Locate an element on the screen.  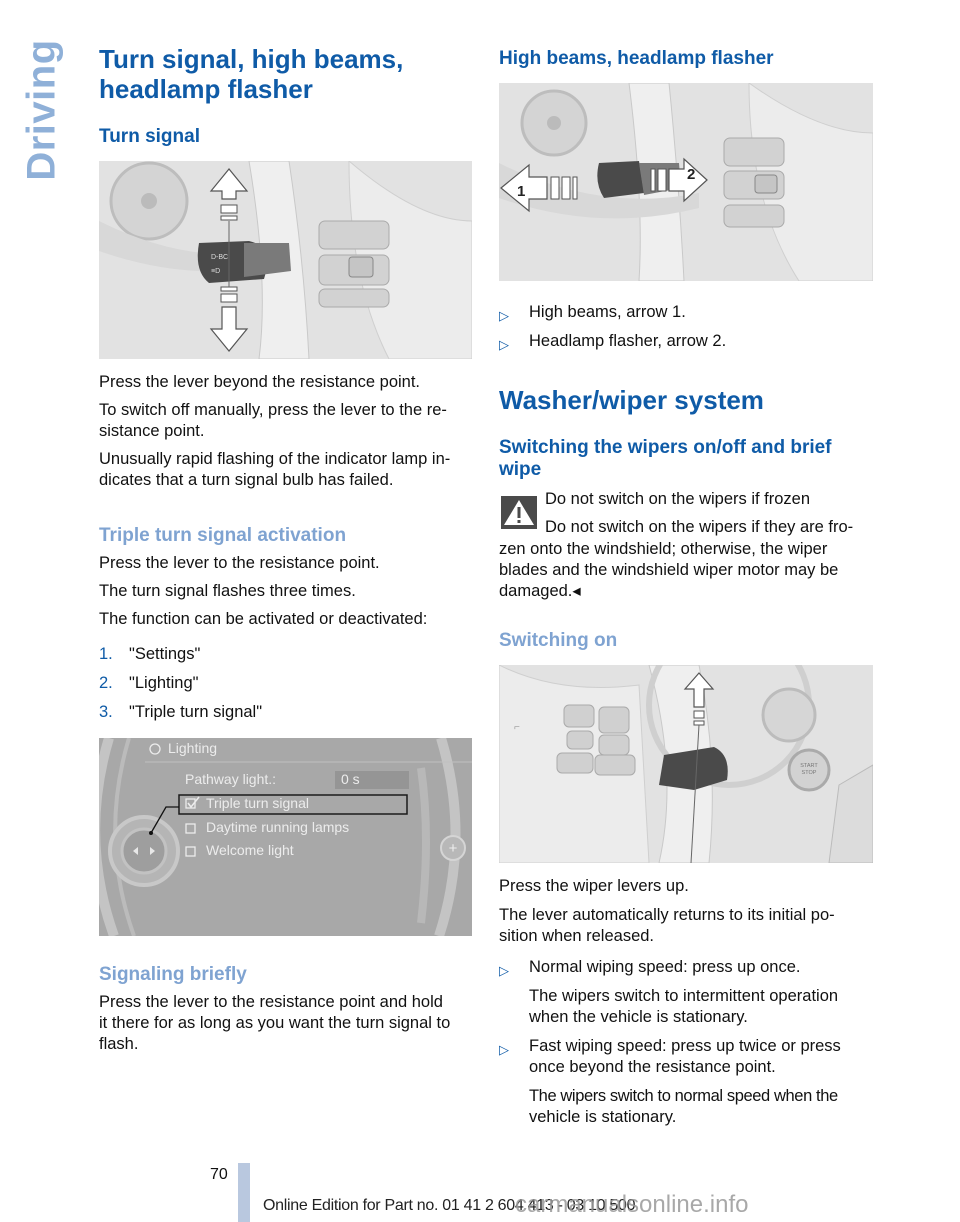
section-tab: Driving is located at coordinates (42, 110).